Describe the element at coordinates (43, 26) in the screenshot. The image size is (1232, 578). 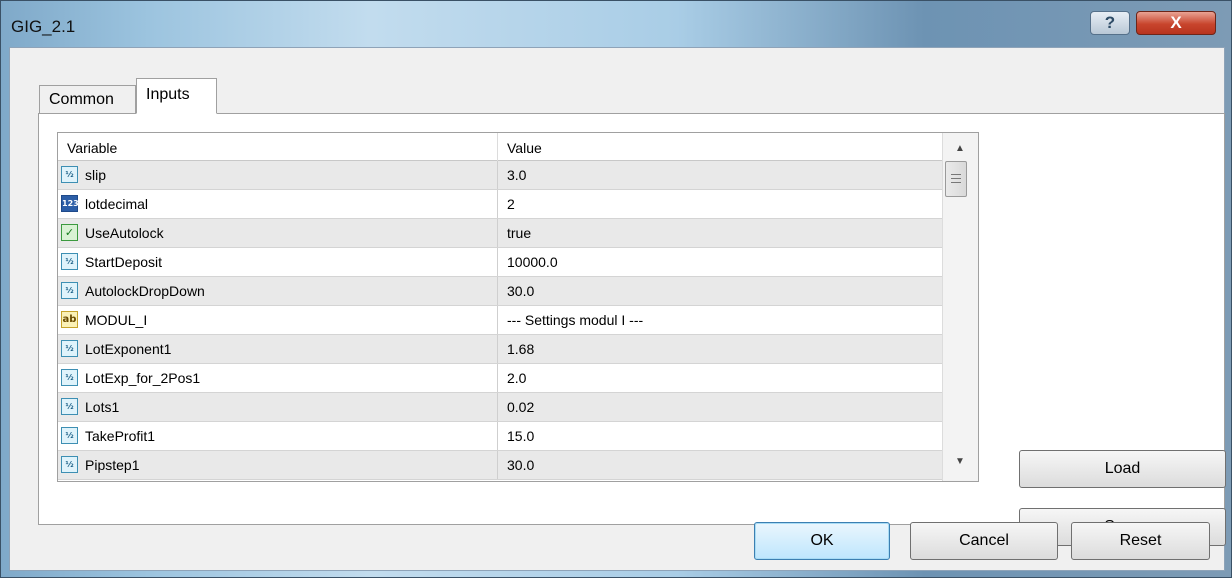
I see `window-title: GIG_2.1` at that location.